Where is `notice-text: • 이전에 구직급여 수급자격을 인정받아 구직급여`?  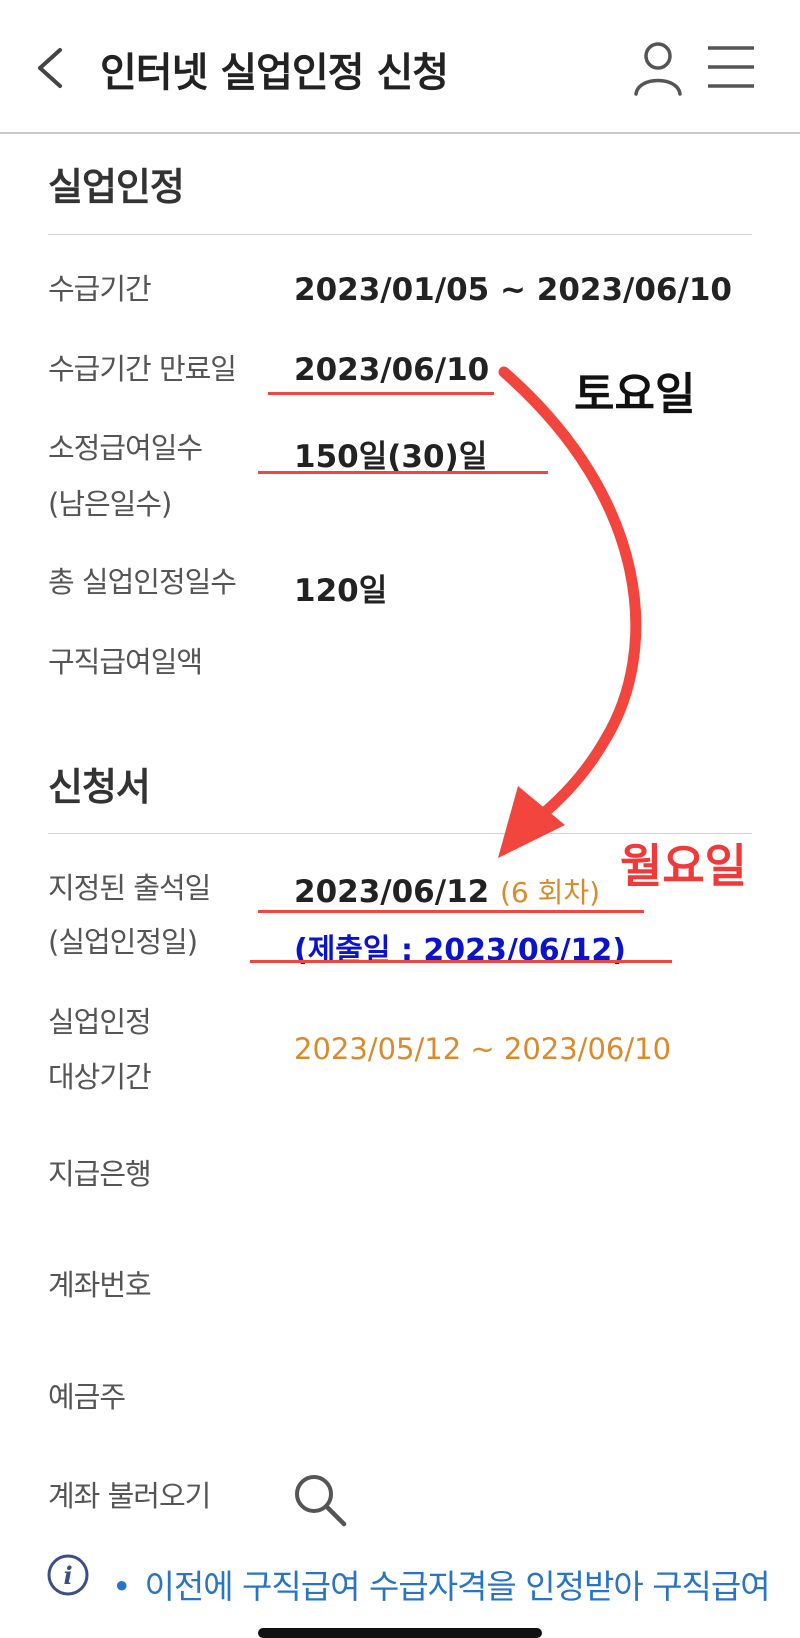
notice-text: • 이전에 구직급여 수급자격을 인정받아 구직급여 is located at coordinates (441, 1584).